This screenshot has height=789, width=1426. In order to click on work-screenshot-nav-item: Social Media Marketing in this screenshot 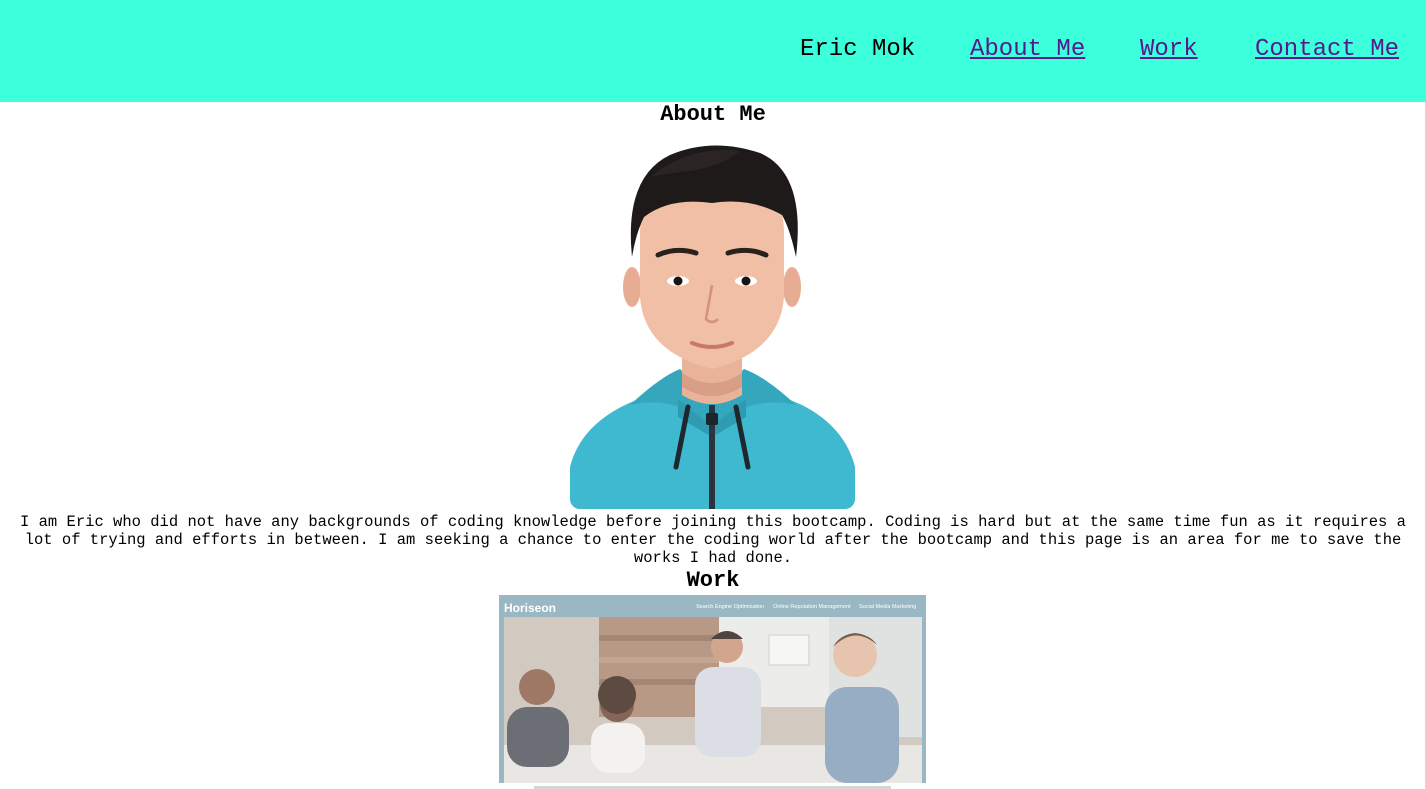, I will do `click(888, 607)`.